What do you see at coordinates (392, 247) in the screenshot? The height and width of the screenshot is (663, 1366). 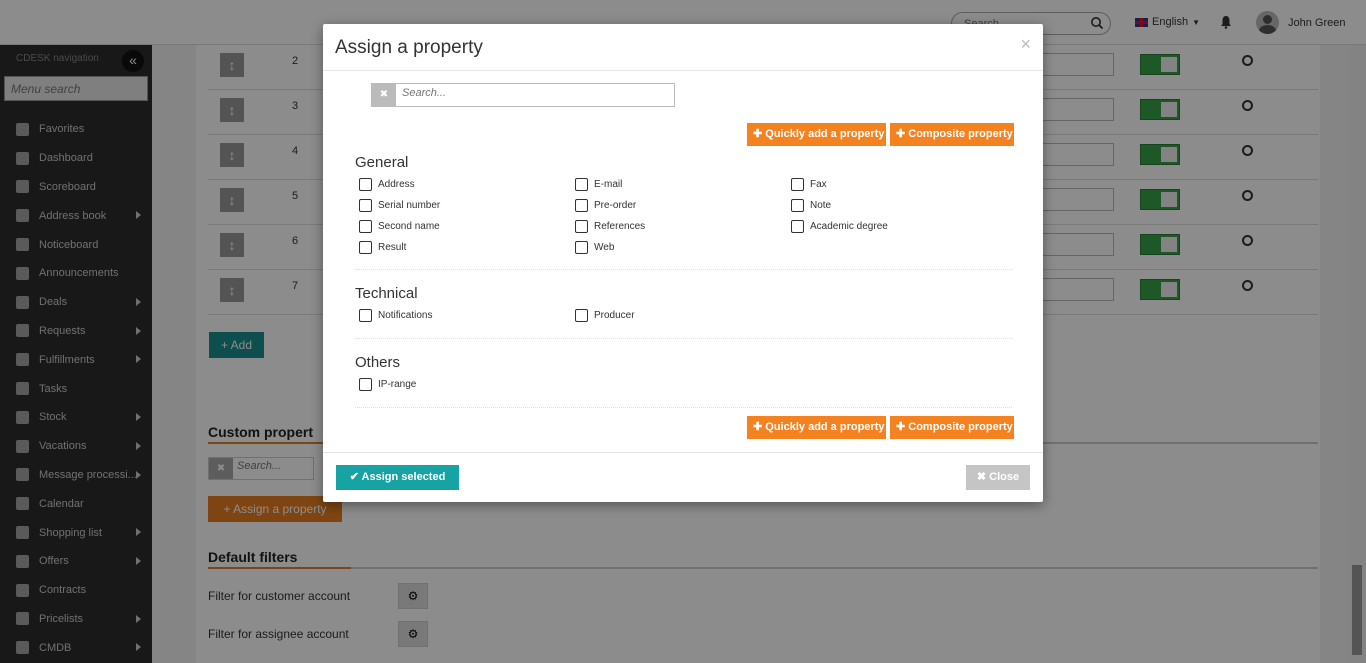 I see `checkbox-label: Result` at bounding box center [392, 247].